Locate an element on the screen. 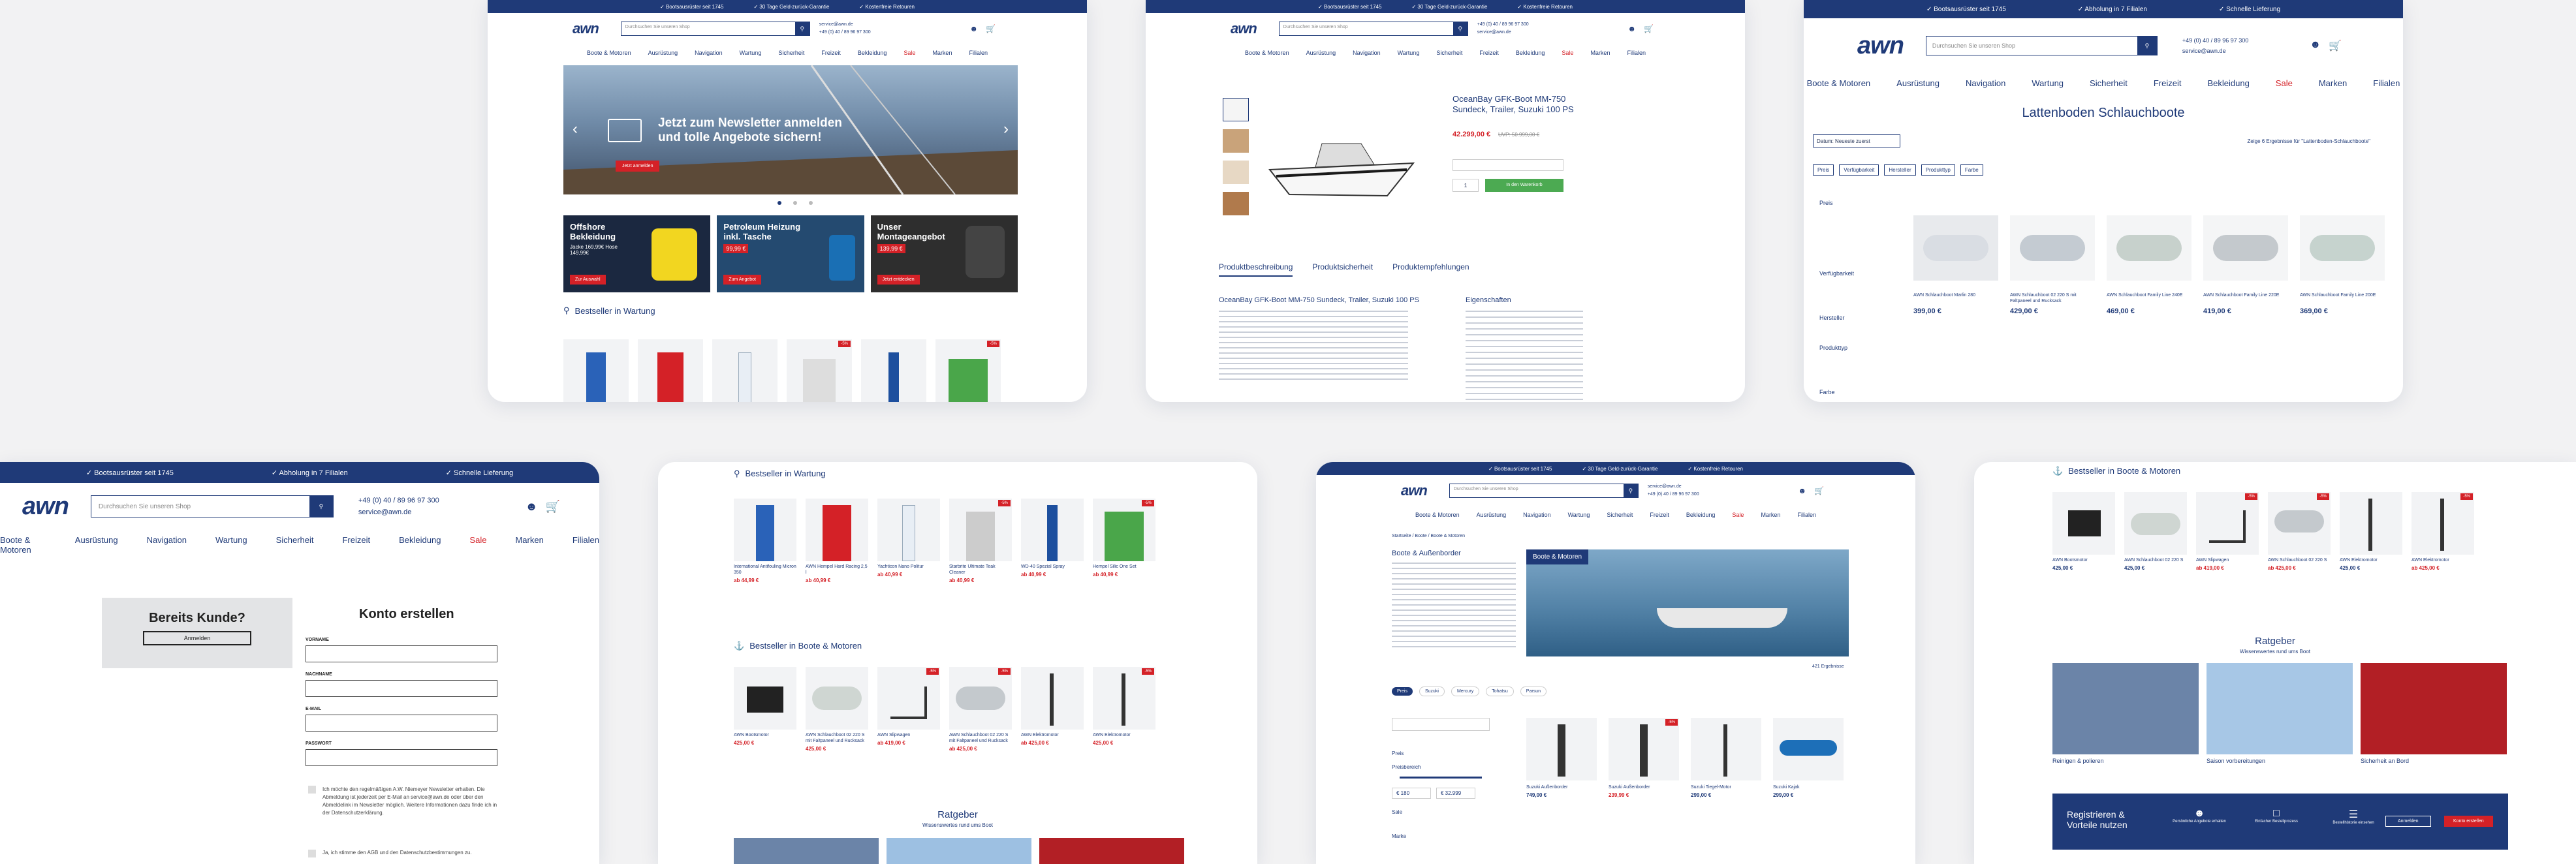 This screenshot has width=2576, height=864. price-min-input: € 180 is located at coordinates (1411, 793).